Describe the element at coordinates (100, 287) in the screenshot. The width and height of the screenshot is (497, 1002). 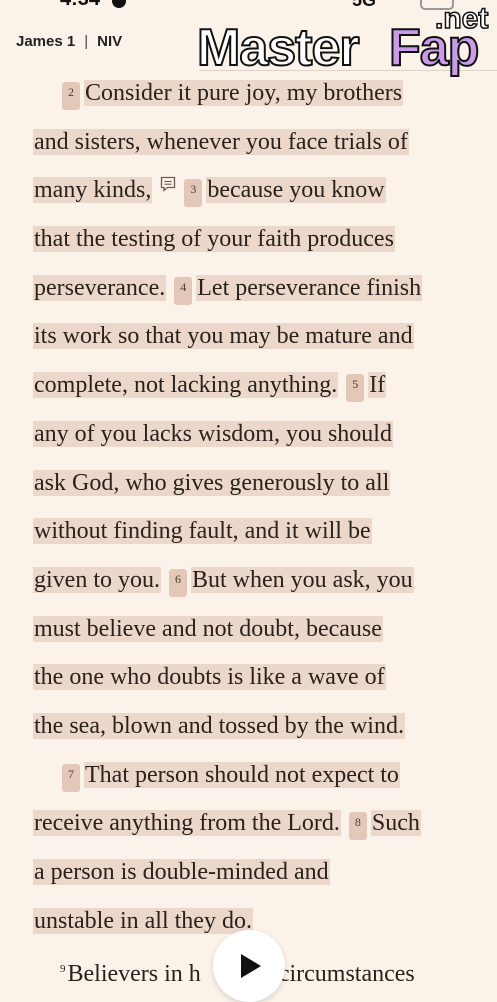
I see `verse-text: perseverance.` at that location.